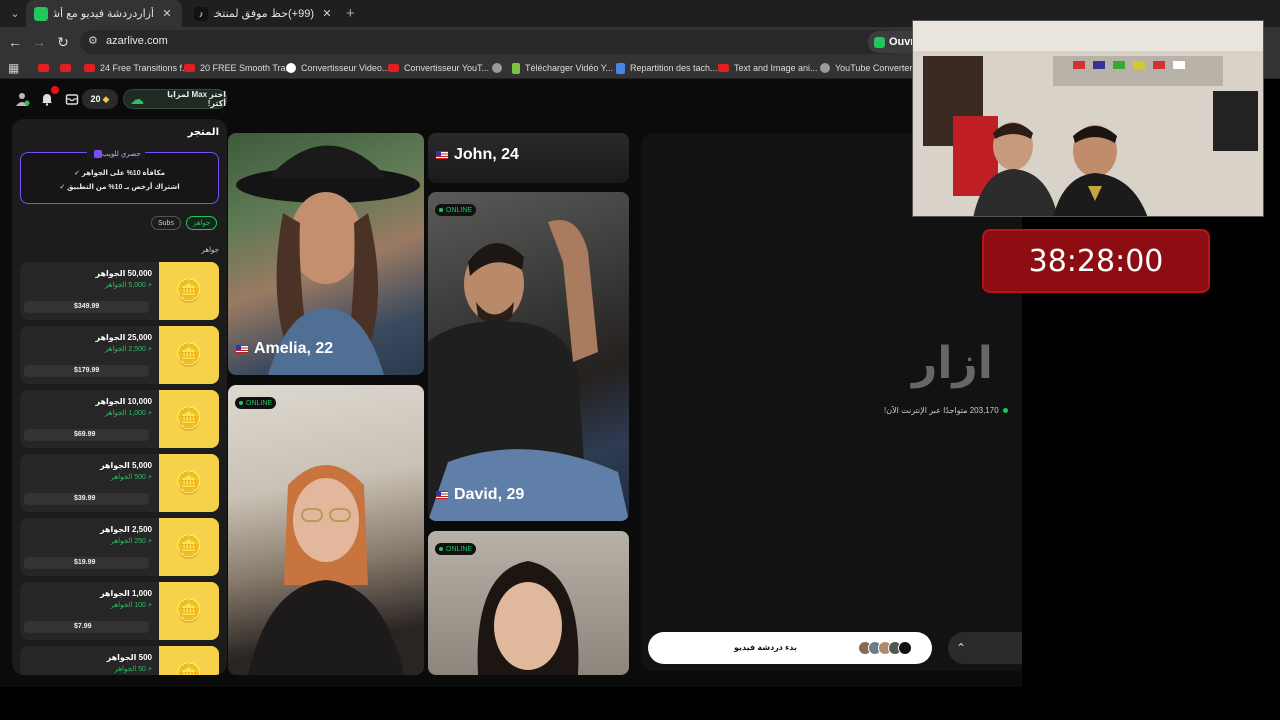  What do you see at coordinates (86, 563) in the screenshot?
I see `price-button: $19.99` at bounding box center [86, 563].